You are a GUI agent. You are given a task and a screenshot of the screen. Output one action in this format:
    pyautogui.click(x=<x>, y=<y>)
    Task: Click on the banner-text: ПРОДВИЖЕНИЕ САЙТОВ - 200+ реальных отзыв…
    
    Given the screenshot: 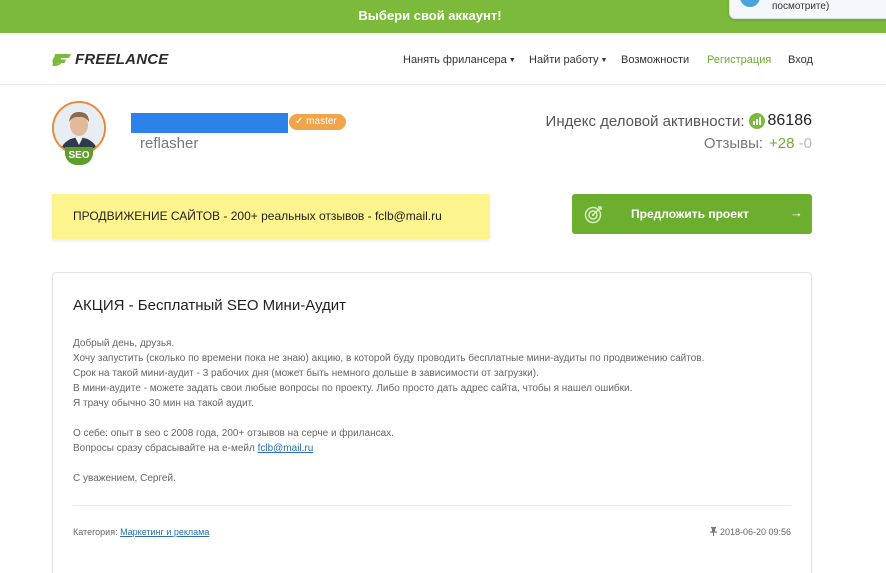 What is the action you would take?
    pyautogui.click(x=257, y=216)
    